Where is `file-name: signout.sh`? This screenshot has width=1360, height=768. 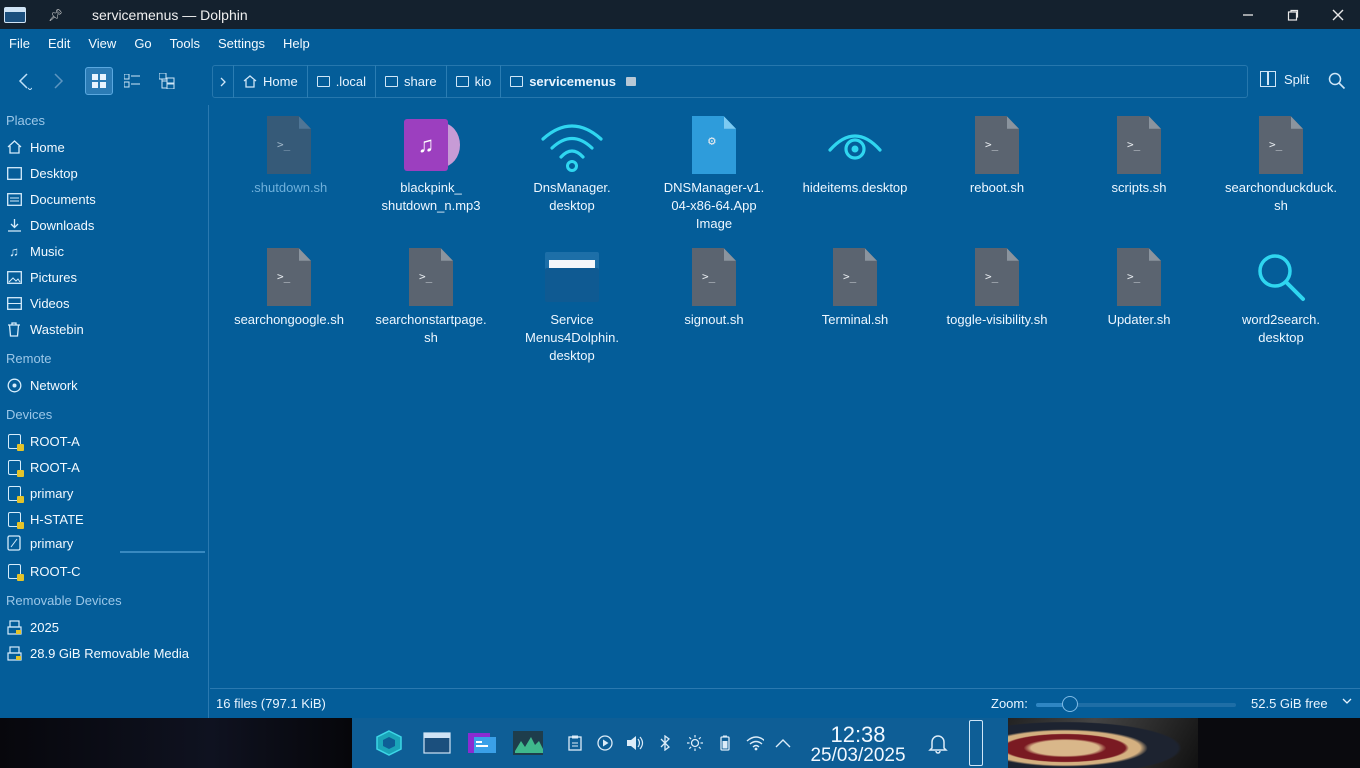
file-name: signout.sh is located at coordinates (714, 319).